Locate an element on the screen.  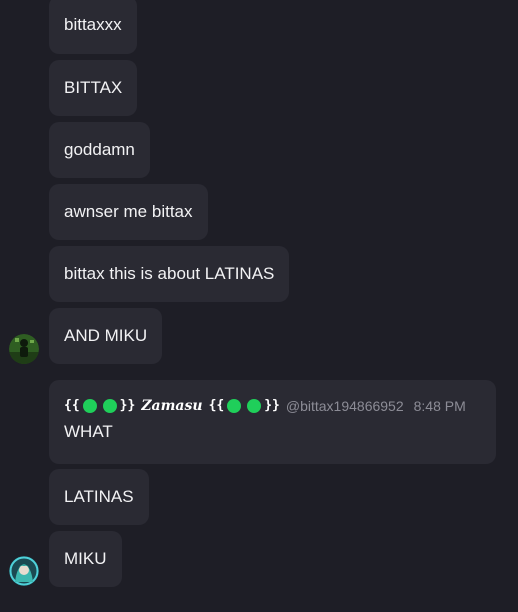
message-text: WHAT is located at coordinates (88, 431).